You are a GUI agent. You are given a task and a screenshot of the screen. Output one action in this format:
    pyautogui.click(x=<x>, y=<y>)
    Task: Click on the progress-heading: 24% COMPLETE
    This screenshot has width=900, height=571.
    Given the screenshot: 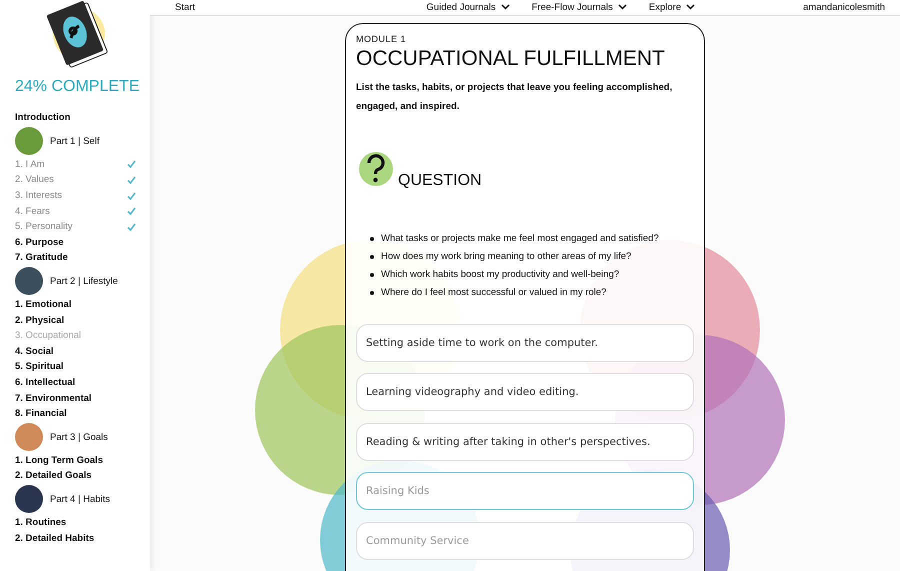 What is the action you would take?
    pyautogui.click(x=77, y=87)
    